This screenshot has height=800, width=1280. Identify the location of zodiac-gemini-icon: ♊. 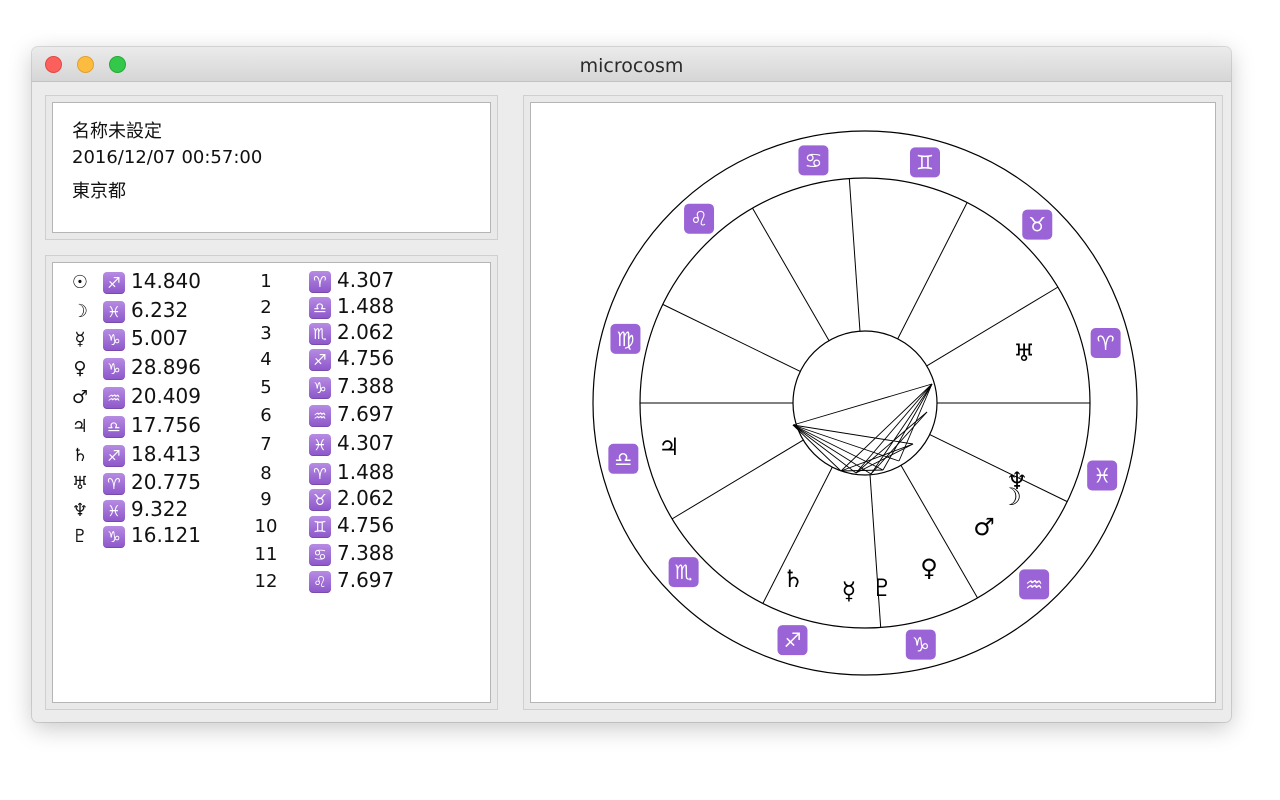
(924, 162).